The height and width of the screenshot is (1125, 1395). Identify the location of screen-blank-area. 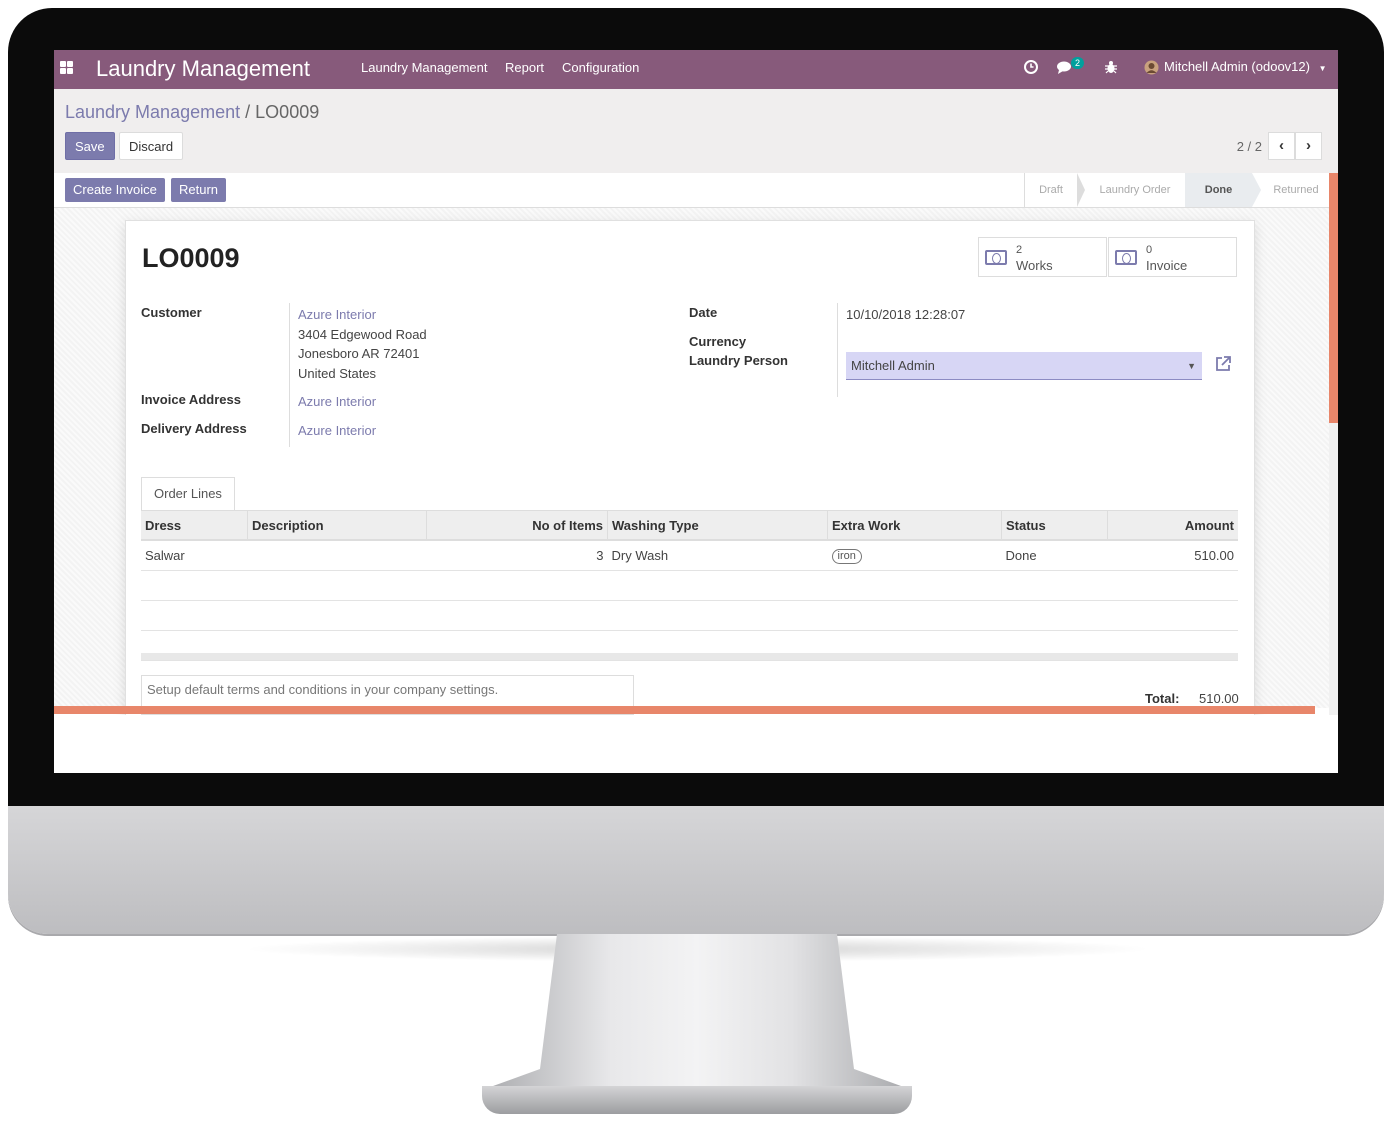
(696, 744).